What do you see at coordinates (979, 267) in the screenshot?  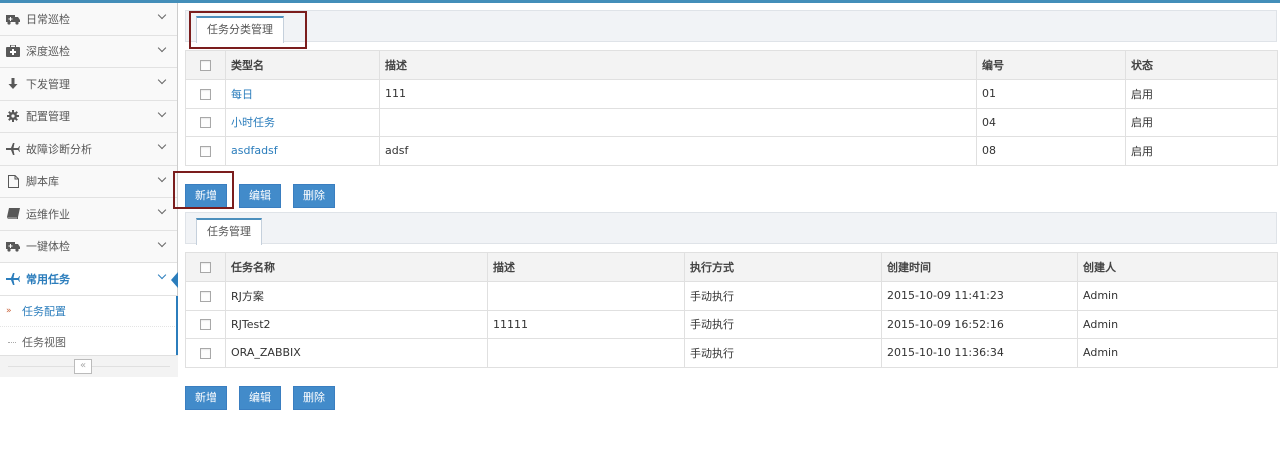 I see `column-header: 创建时间` at bounding box center [979, 267].